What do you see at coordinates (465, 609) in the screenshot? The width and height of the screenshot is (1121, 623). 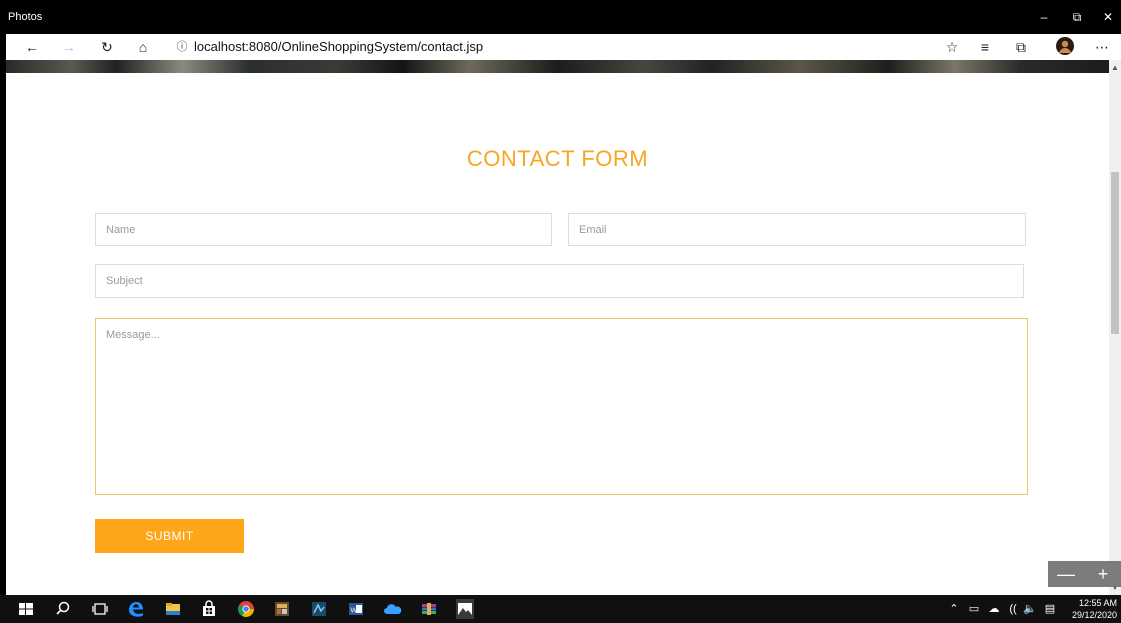 I see `photos-icon` at bounding box center [465, 609].